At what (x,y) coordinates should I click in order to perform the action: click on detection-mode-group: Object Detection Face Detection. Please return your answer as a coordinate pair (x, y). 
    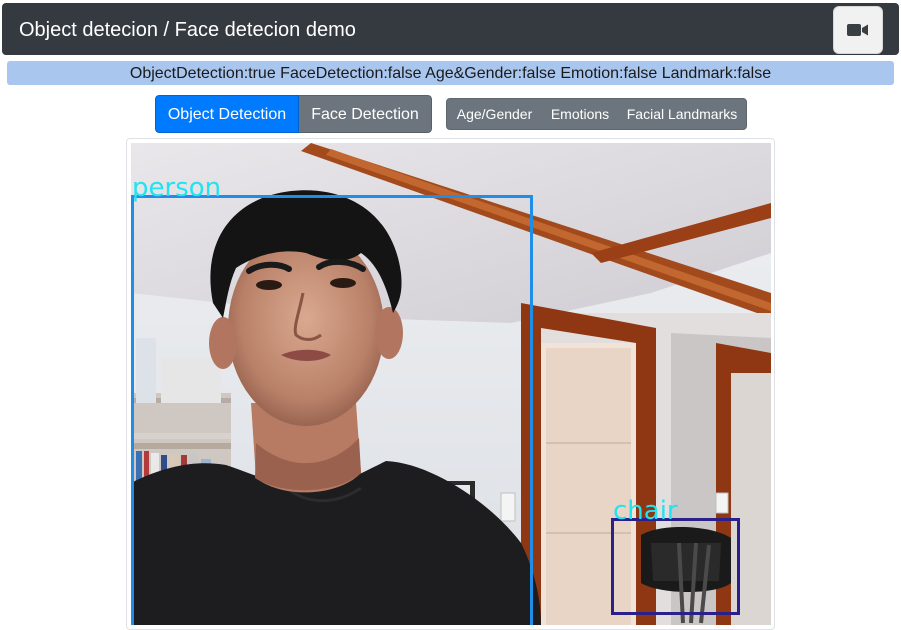
    Looking at the image, I should click on (293, 114).